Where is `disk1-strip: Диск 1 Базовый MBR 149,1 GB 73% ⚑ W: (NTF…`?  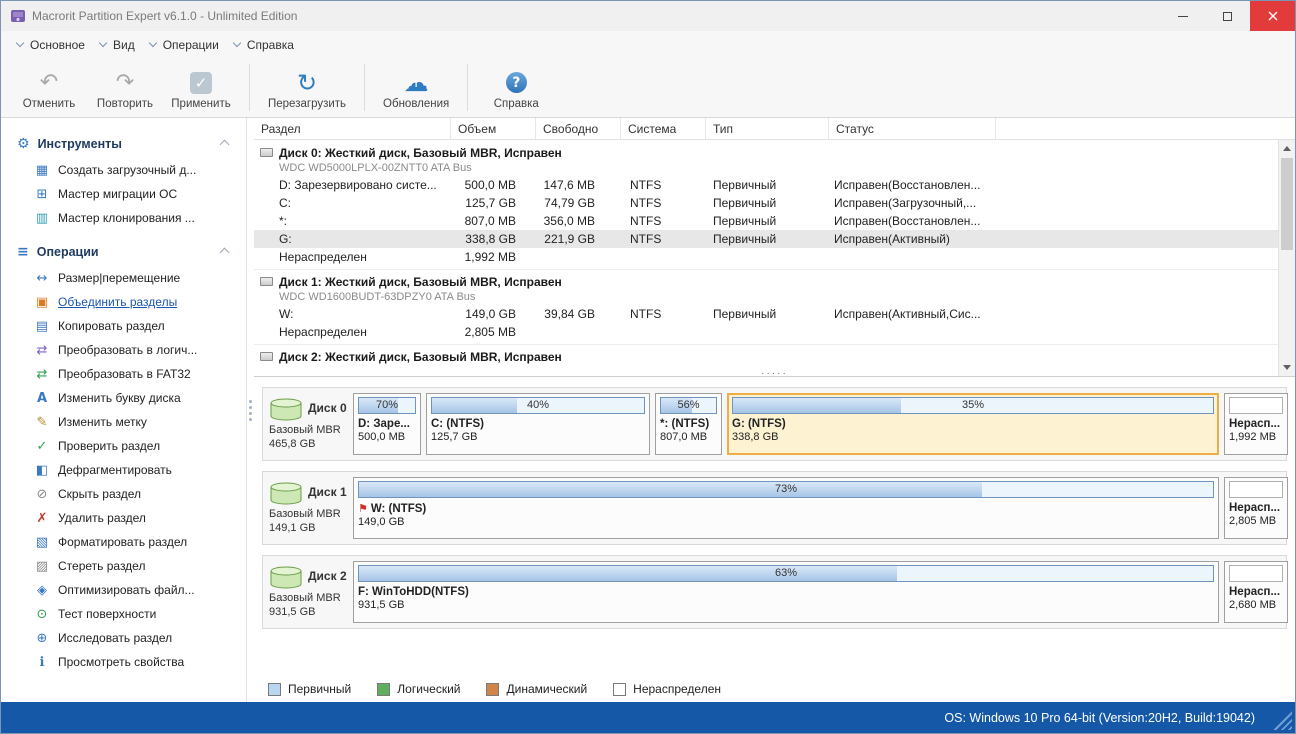 disk1-strip: Диск 1 Базовый MBR 149,1 GB 73% ⚑ W: (NTF… is located at coordinates (775, 508).